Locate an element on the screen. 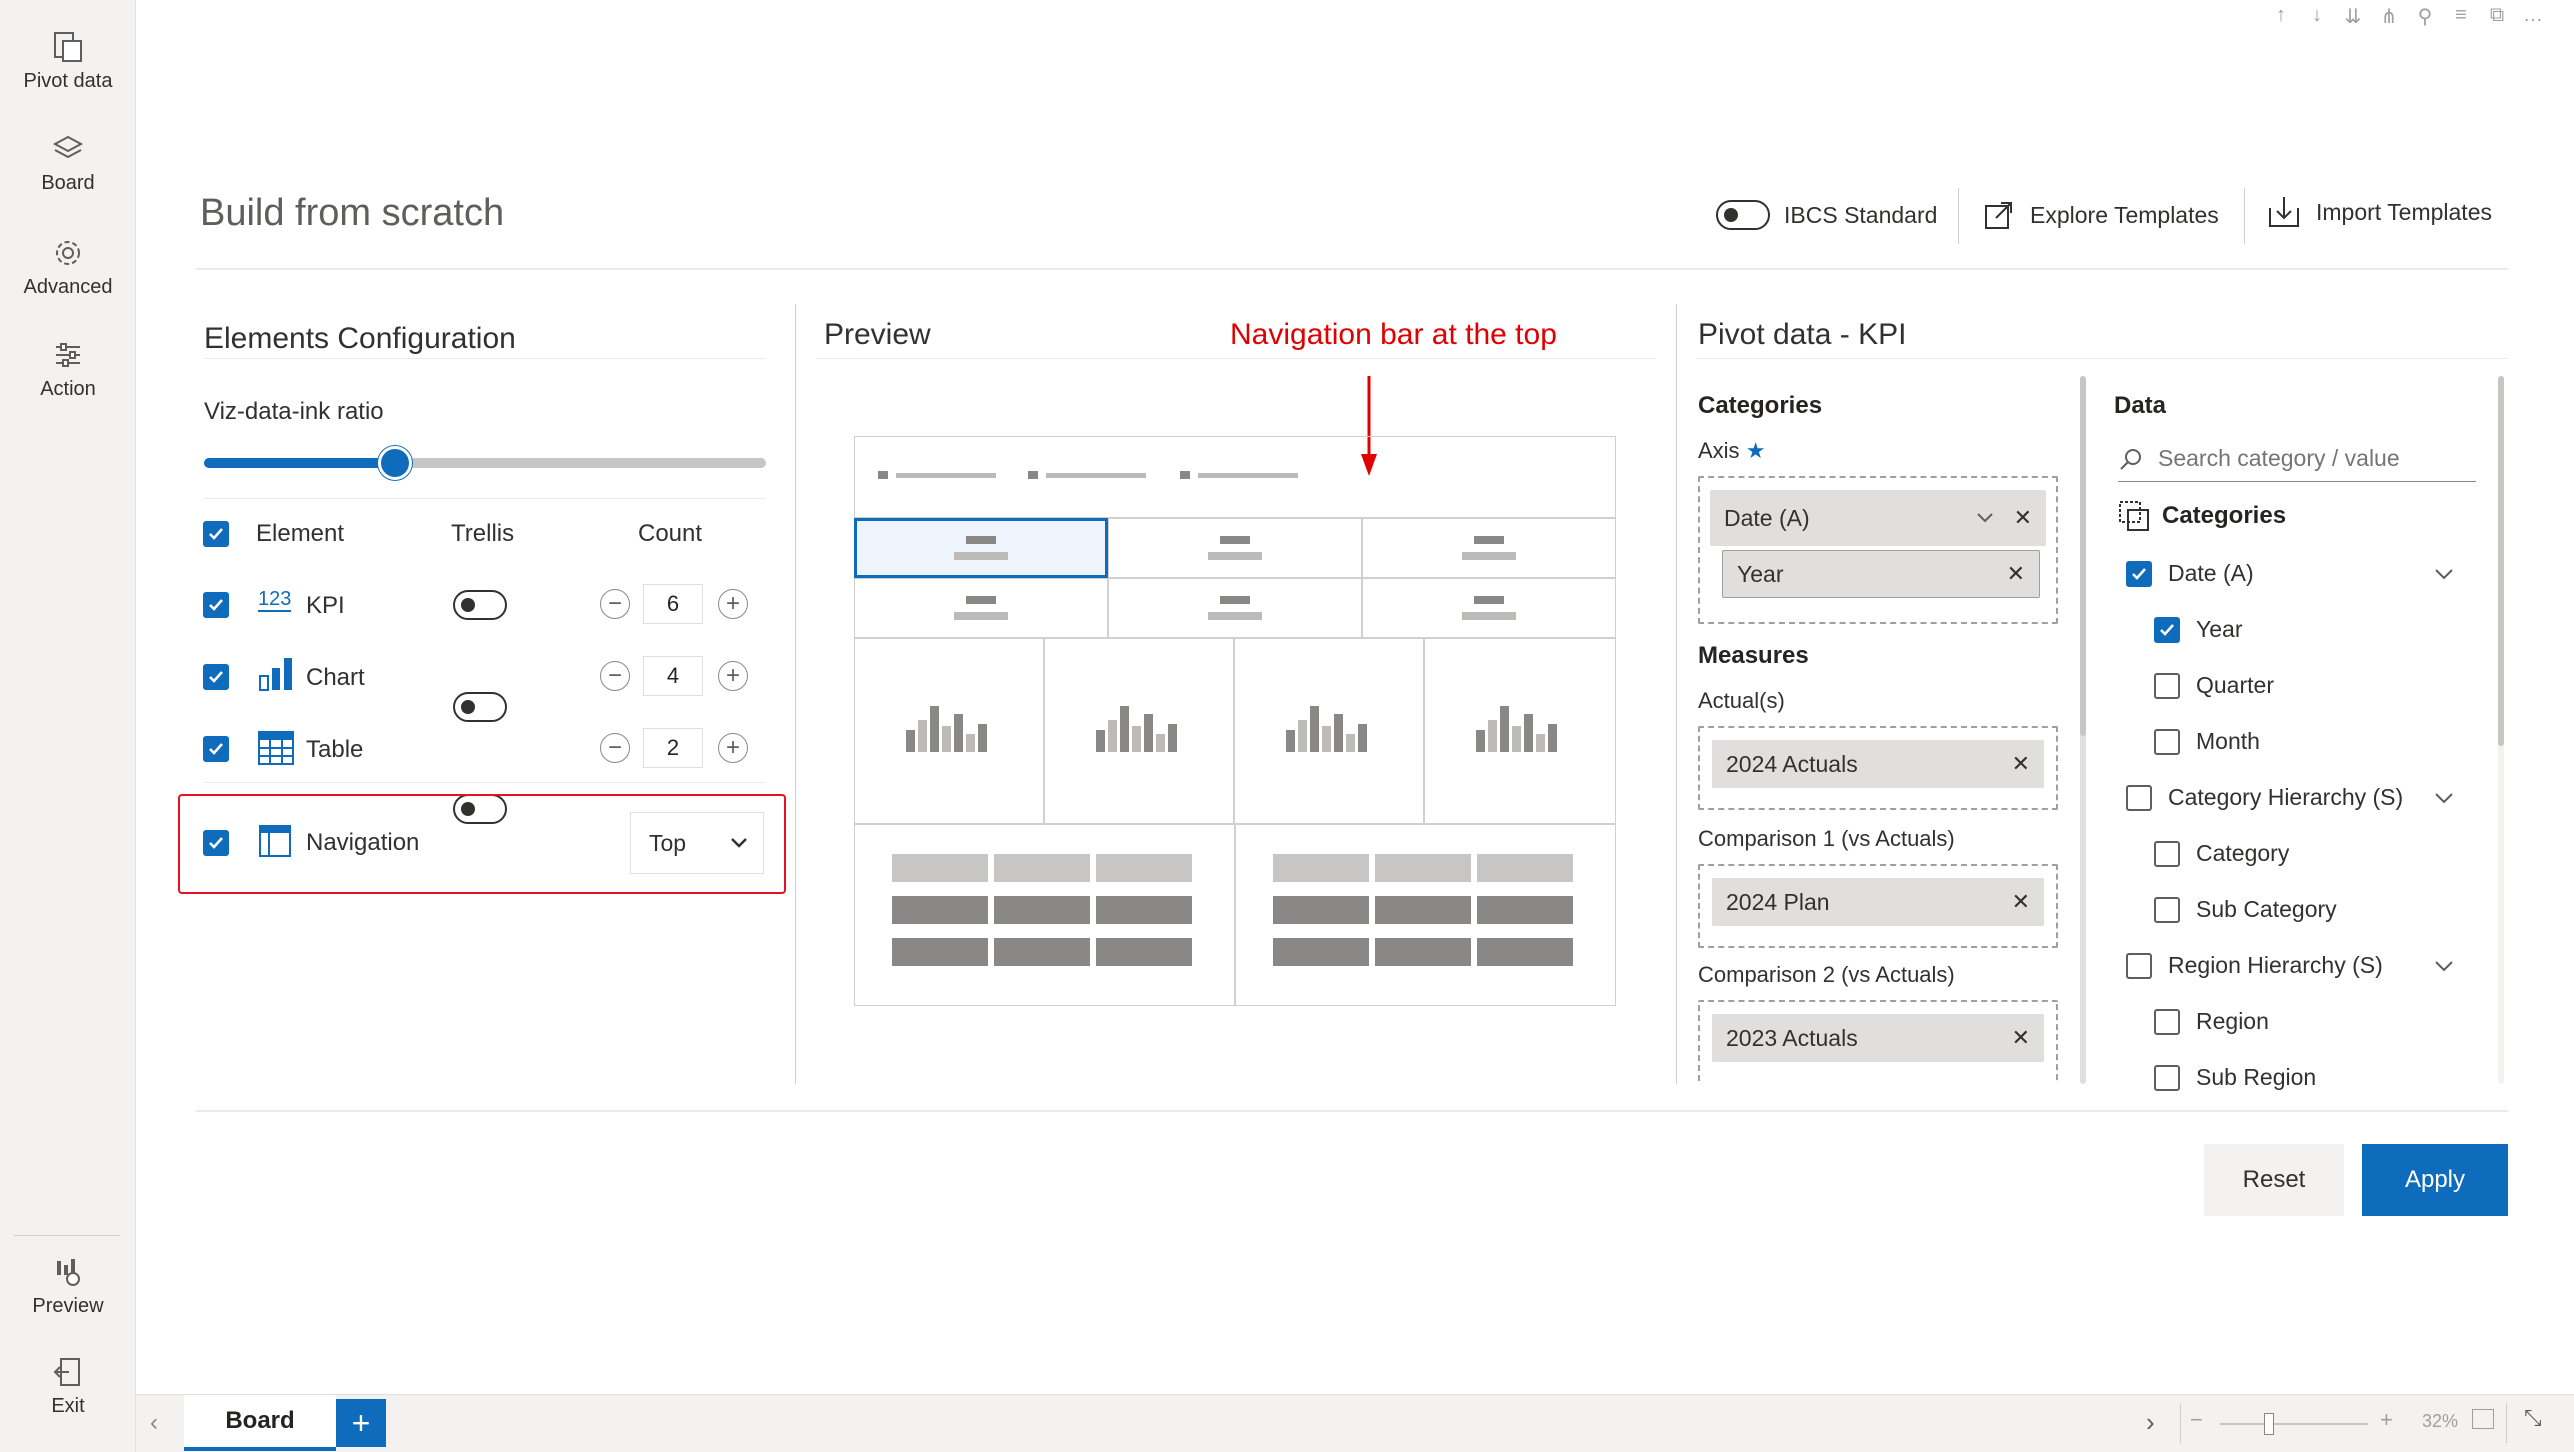 The width and height of the screenshot is (2574, 1452). expand-icon: ⤡ is located at coordinates (2533, 1418).